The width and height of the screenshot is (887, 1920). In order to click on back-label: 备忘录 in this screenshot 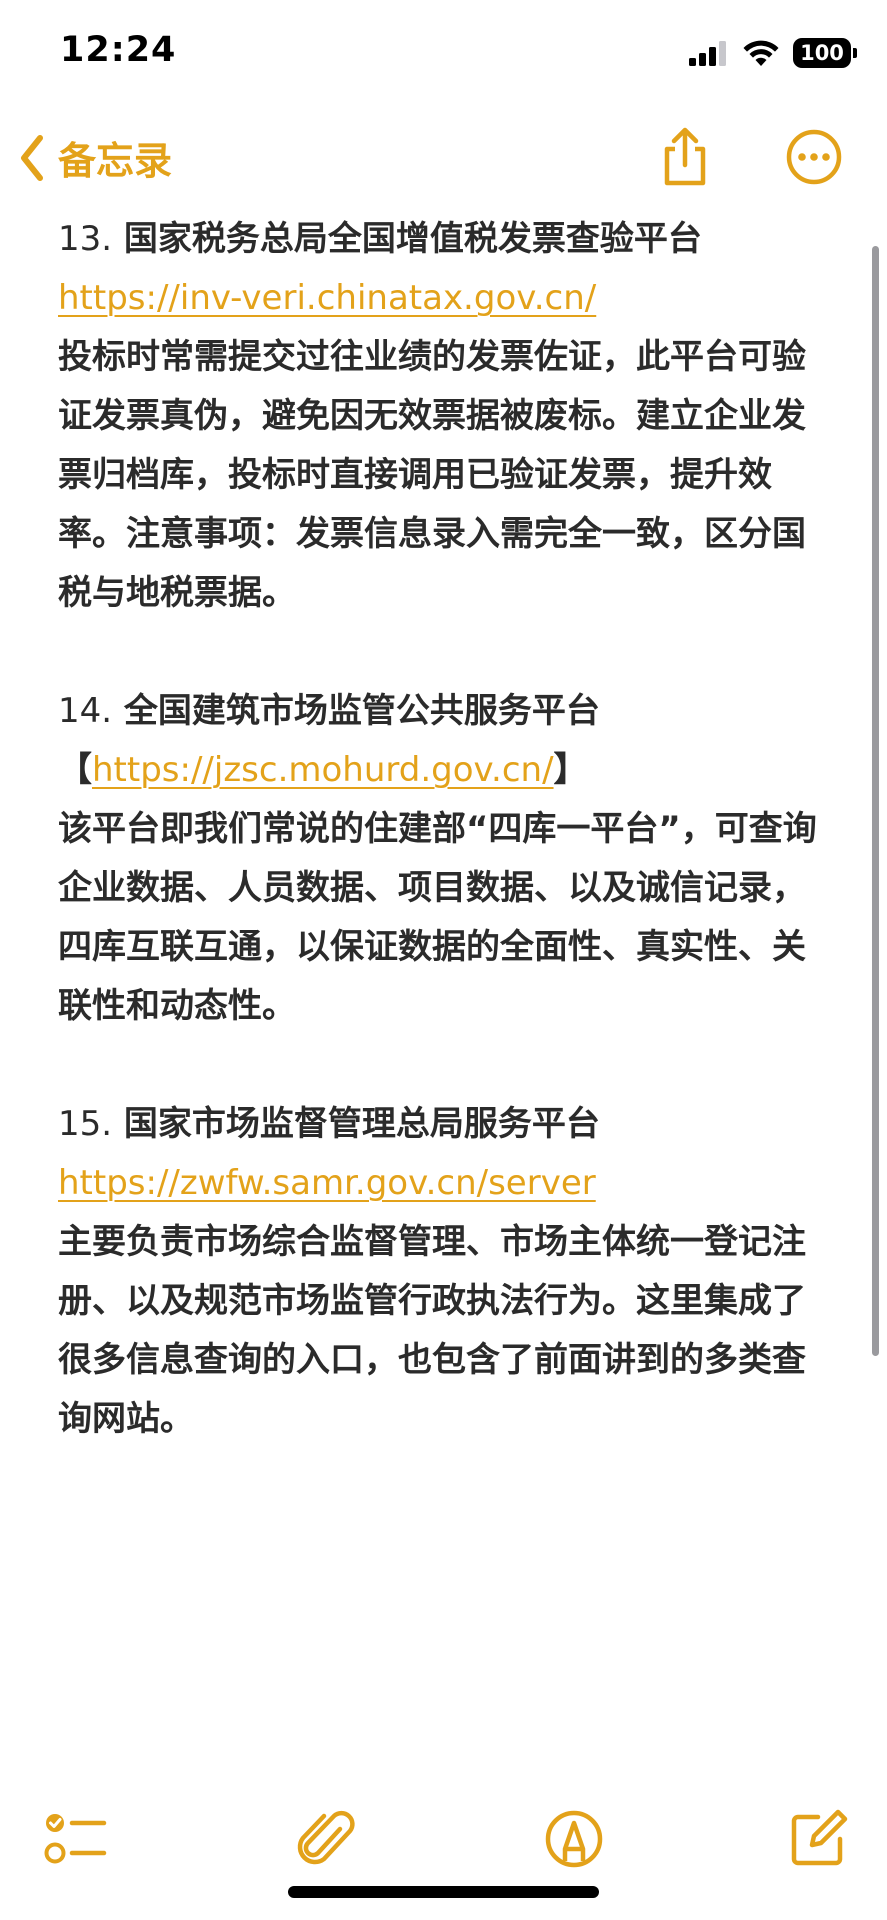, I will do `click(115, 161)`.